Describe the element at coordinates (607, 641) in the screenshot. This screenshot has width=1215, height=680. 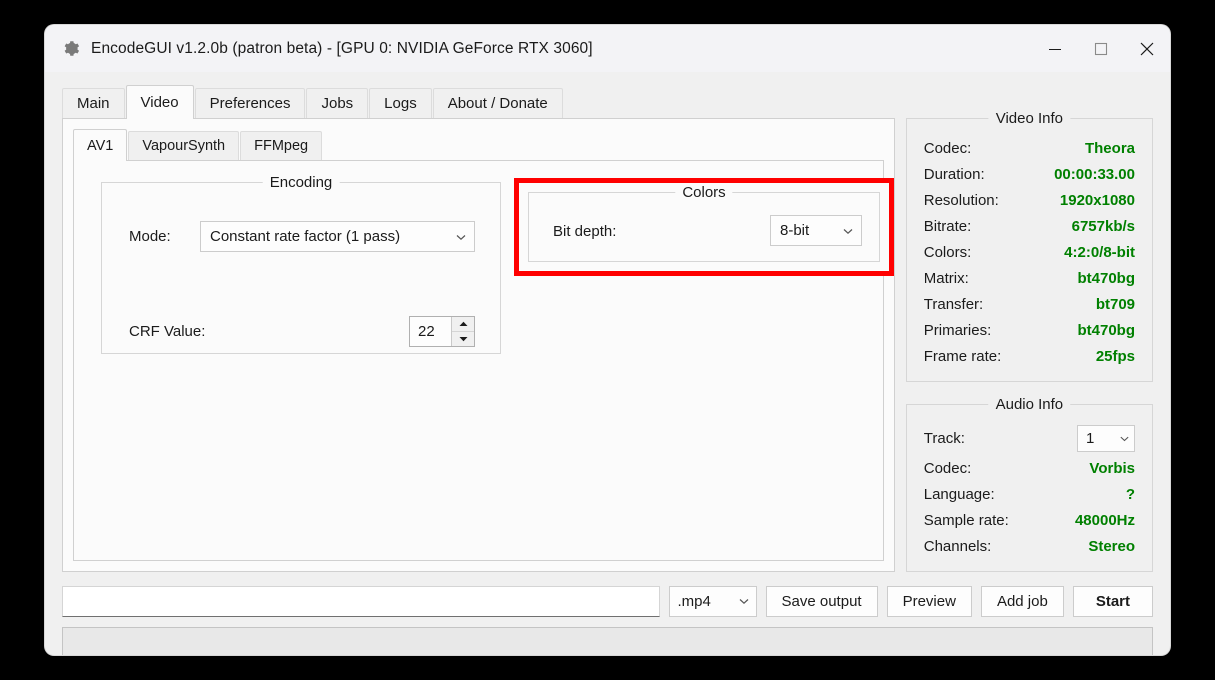
I see `progress-status-bar` at that location.